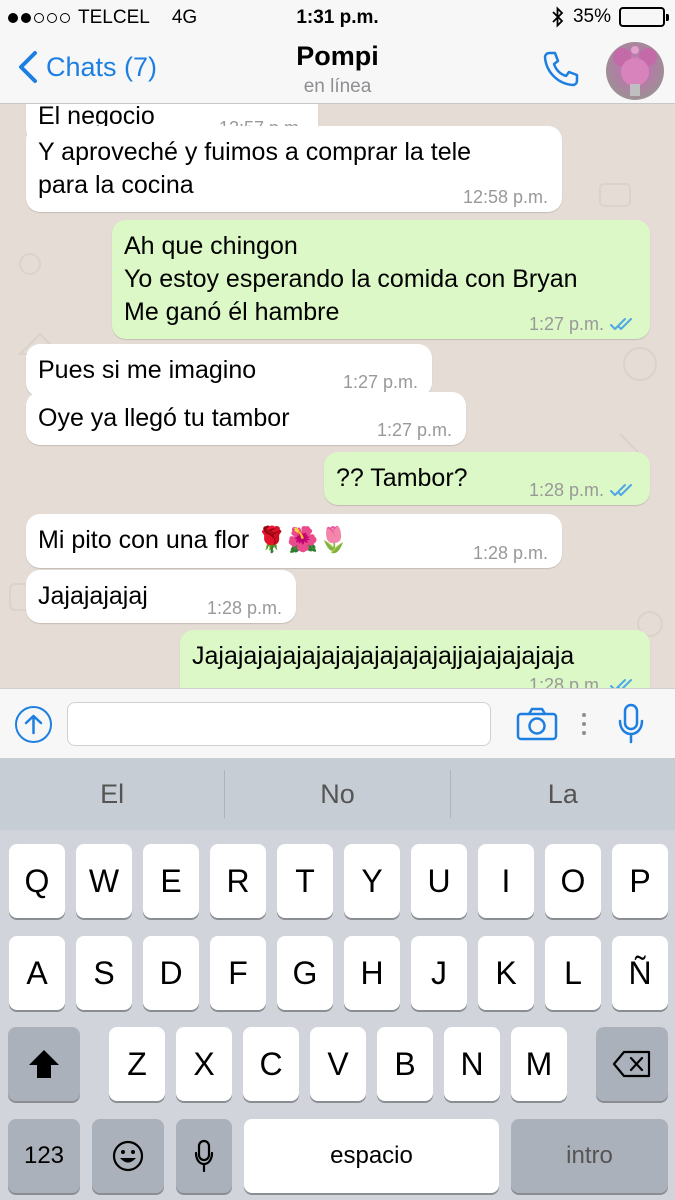 Image resolution: width=675 pixels, height=1200 pixels. I want to click on emoji-icon, so click(128, 1156).